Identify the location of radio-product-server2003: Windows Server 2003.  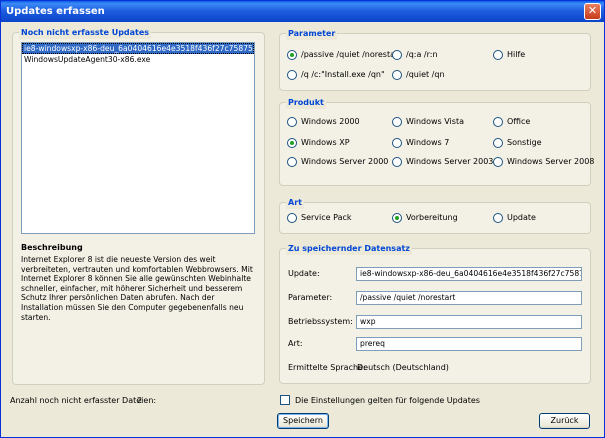
(442, 162).